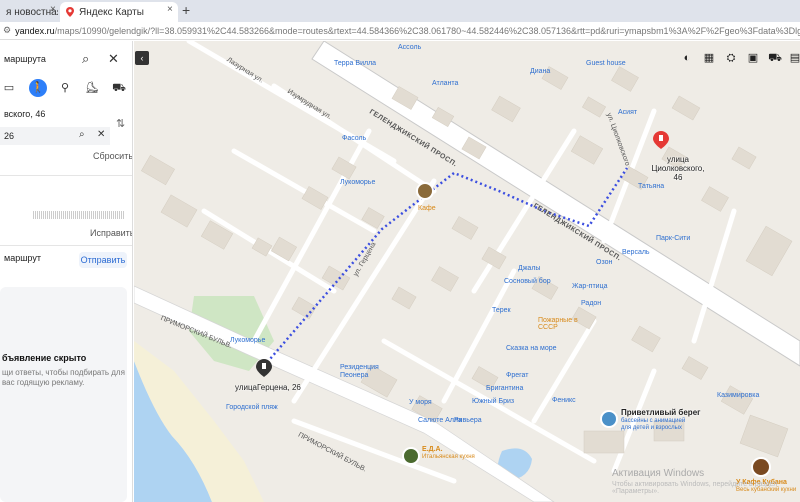 The image size is (800, 502). I want to click on windows-watermark: Активация Windows, so click(658, 473).